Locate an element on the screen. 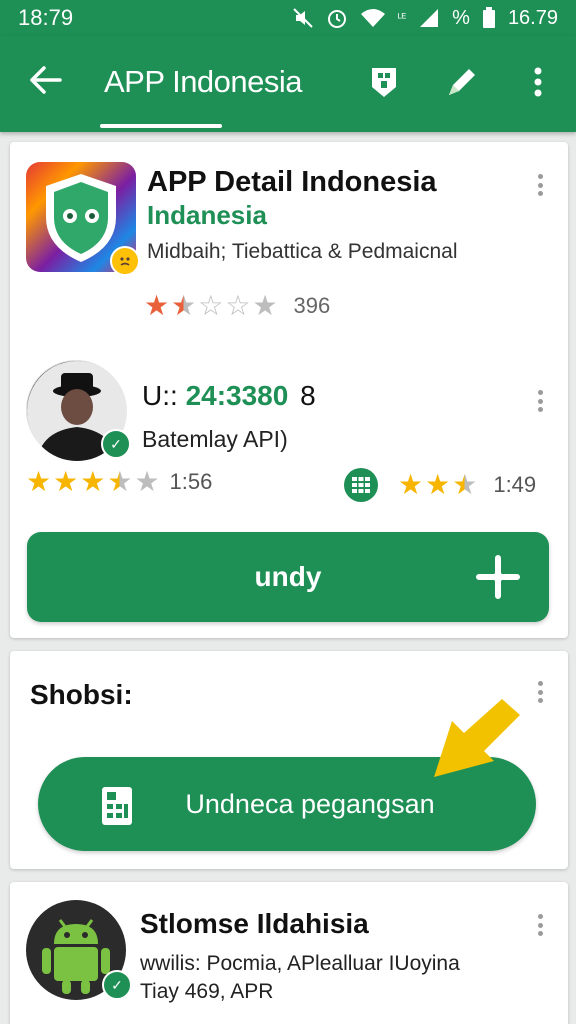 The width and height of the screenshot is (576, 1024). edit-icon is located at coordinates (462, 82).